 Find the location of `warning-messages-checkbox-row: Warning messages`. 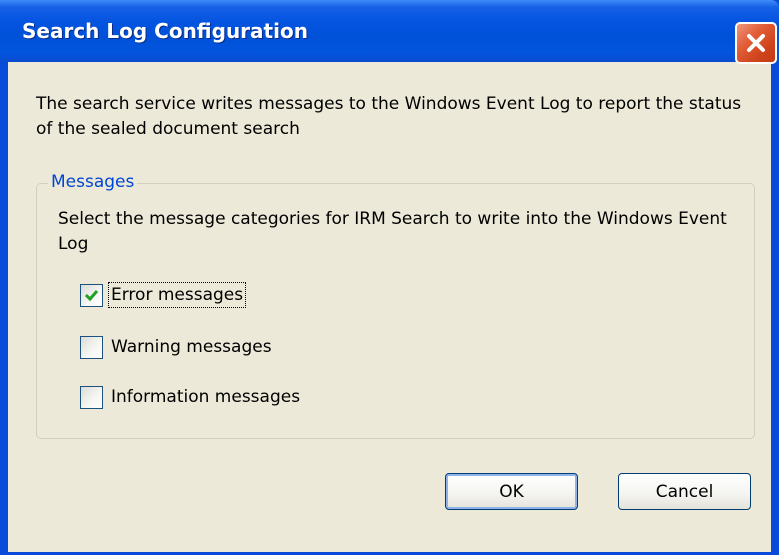

warning-messages-checkbox-row: Warning messages is located at coordinates (177, 347).